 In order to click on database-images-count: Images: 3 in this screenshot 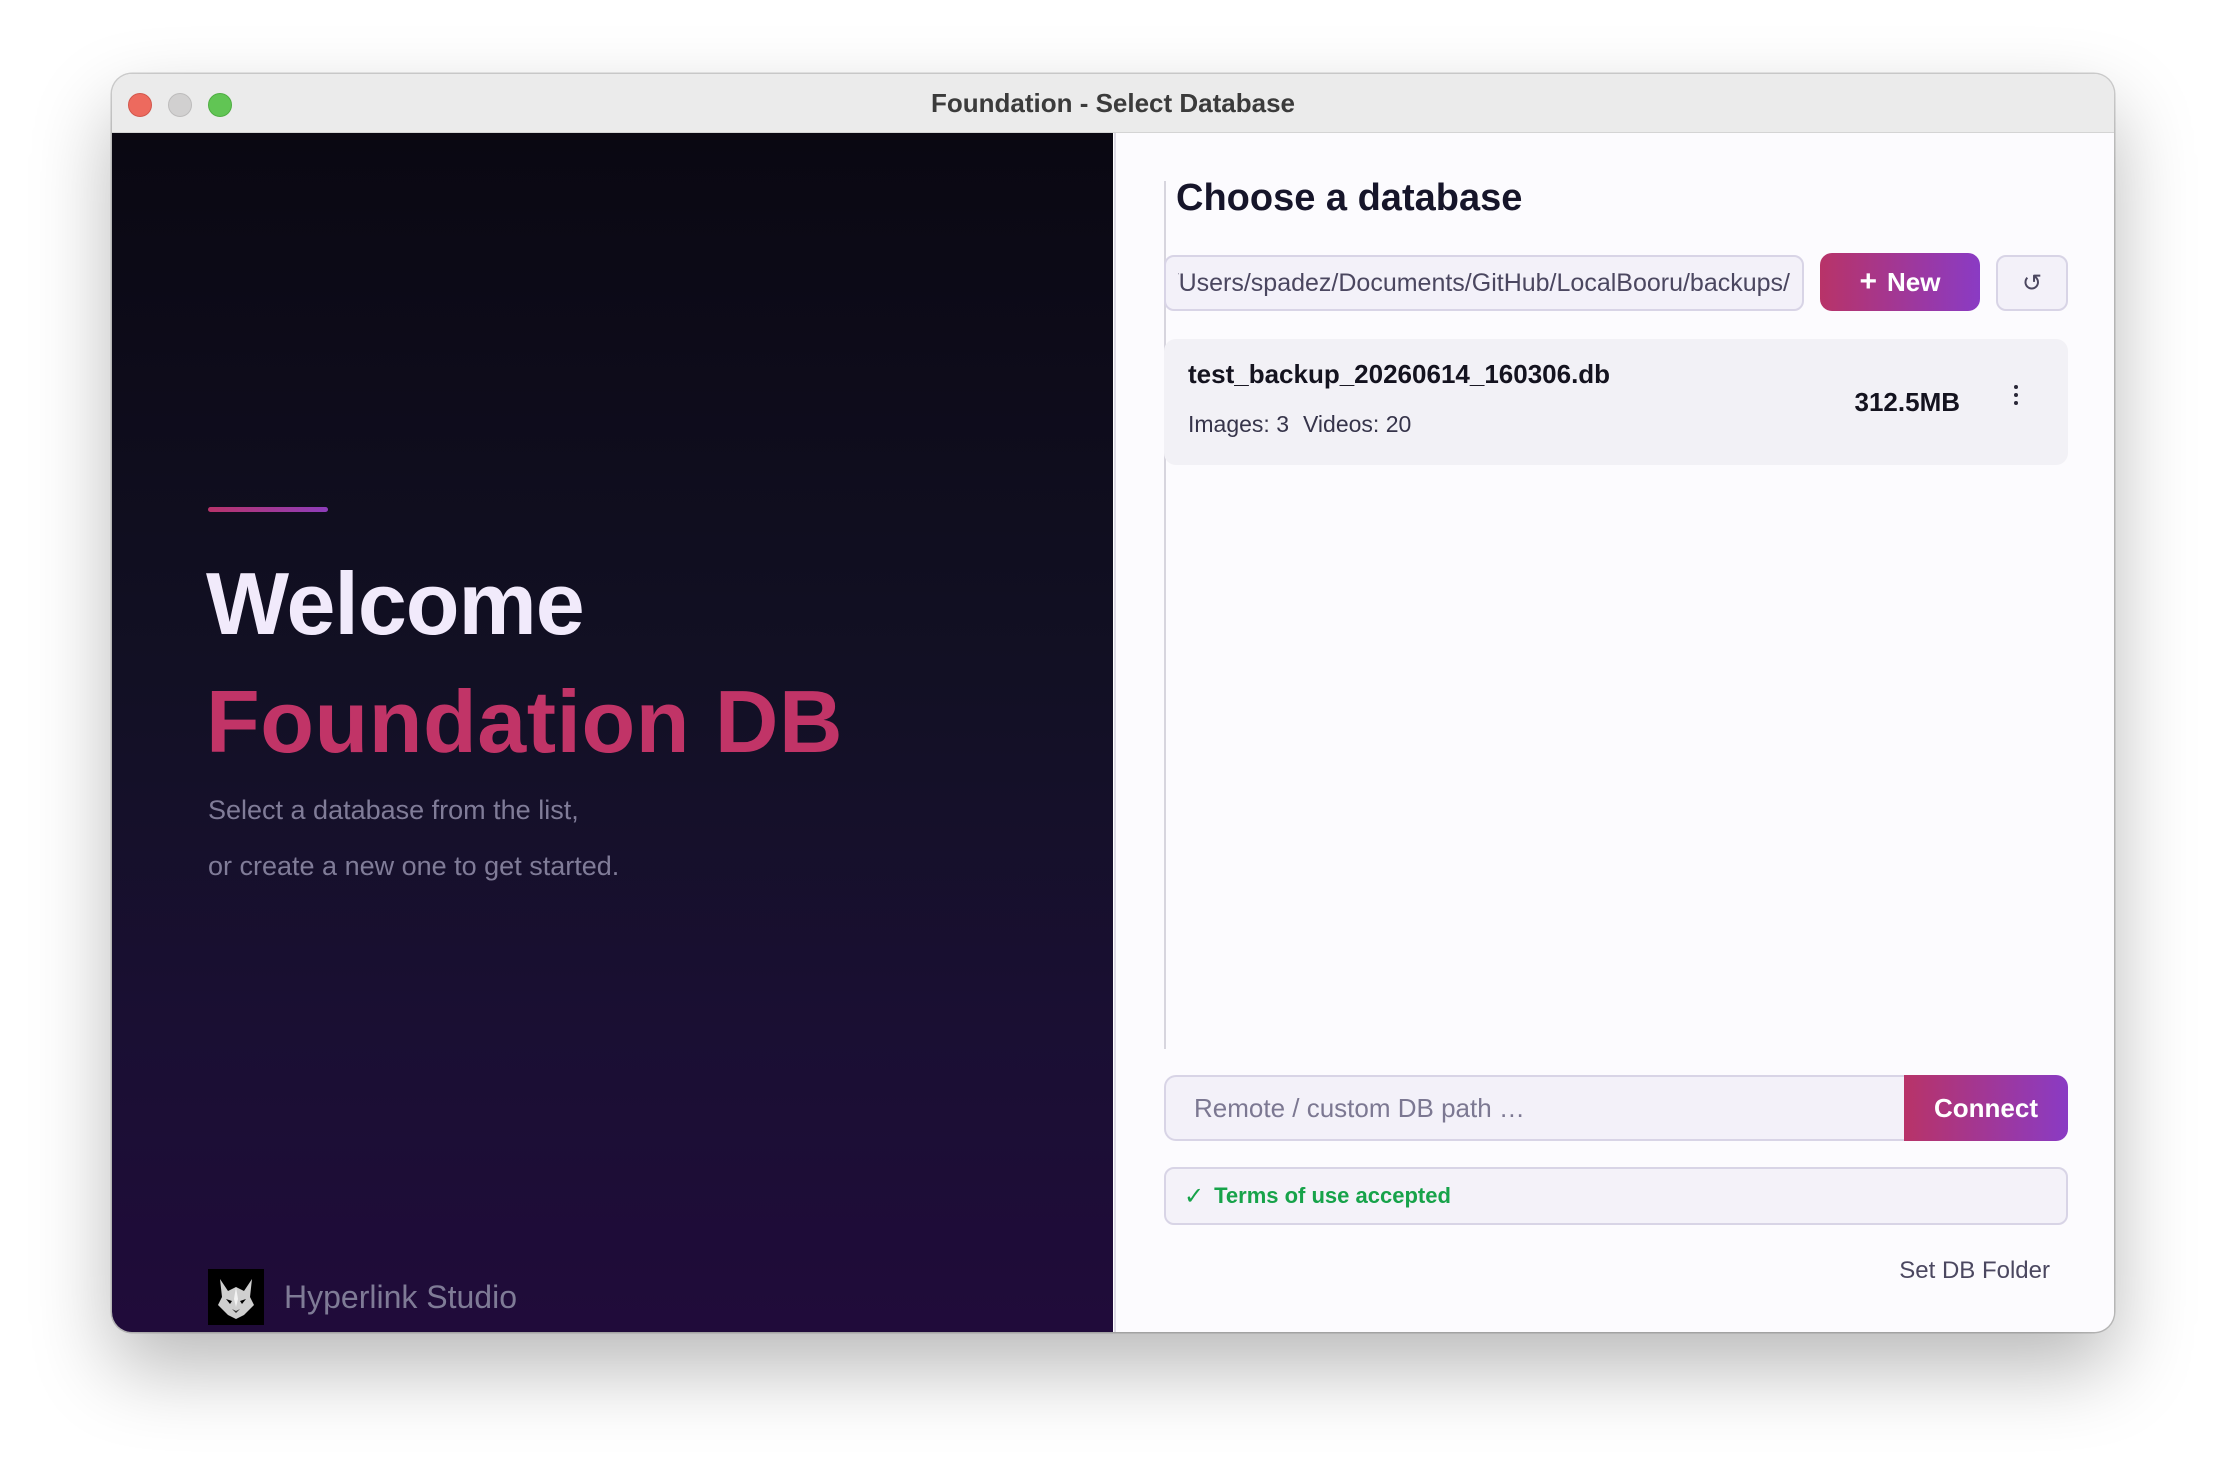, I will do `click(1238, 424)`.